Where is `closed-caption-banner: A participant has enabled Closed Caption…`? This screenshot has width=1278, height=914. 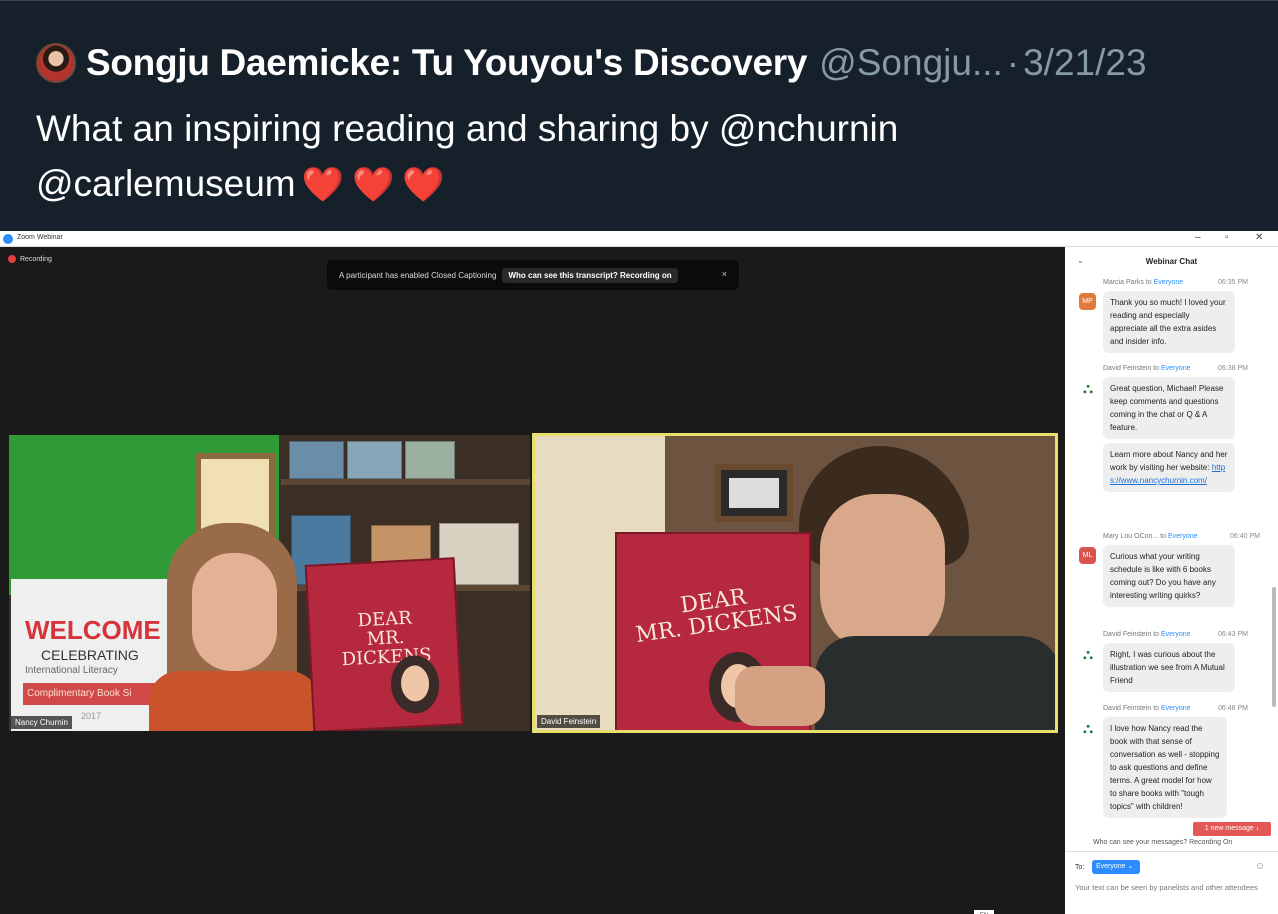
closed-caption-banner: A participant has enabled Closed Caption… is located at coordinates (533, 275).